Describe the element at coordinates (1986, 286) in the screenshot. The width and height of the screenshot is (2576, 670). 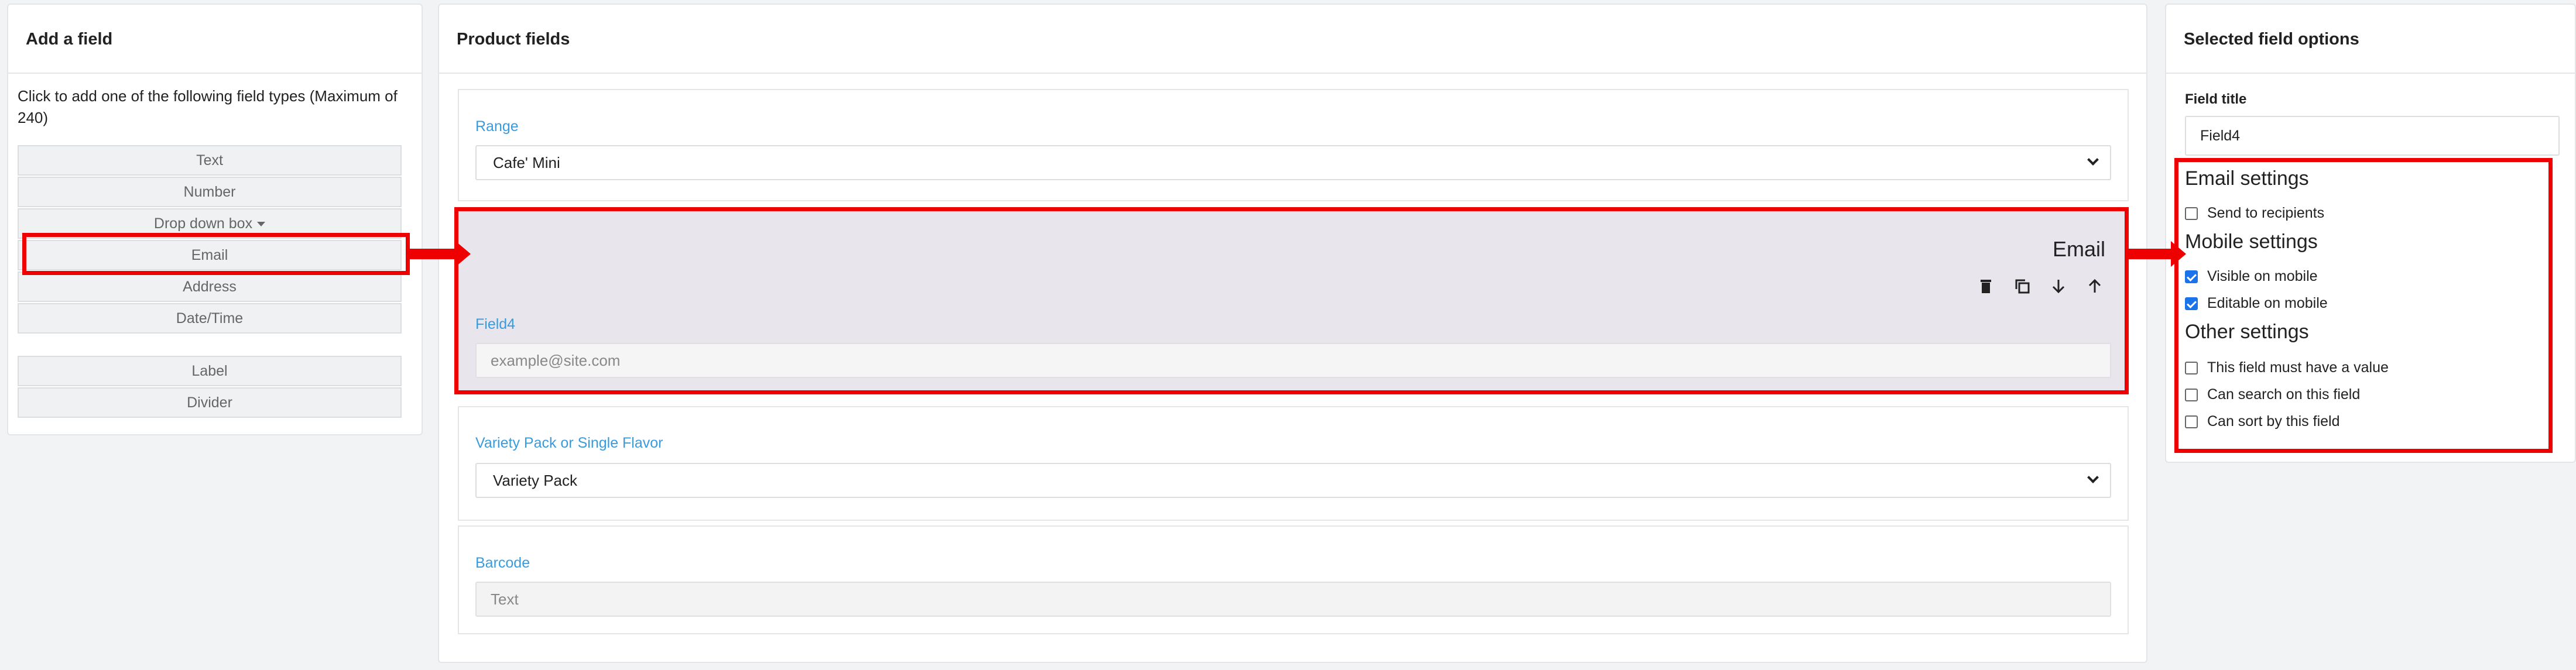
I see `delete-icon` at that location.